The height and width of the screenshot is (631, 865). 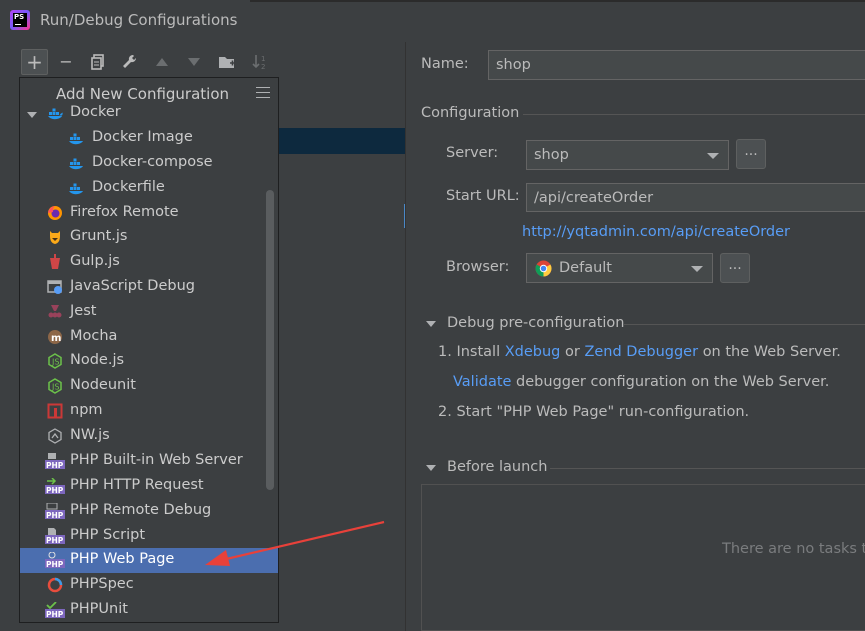 What do you see at coordinates (137, 485) in the screenshot?
I see `popup-item-label: PHP HTTP Request` at bounding box center [137, 485].